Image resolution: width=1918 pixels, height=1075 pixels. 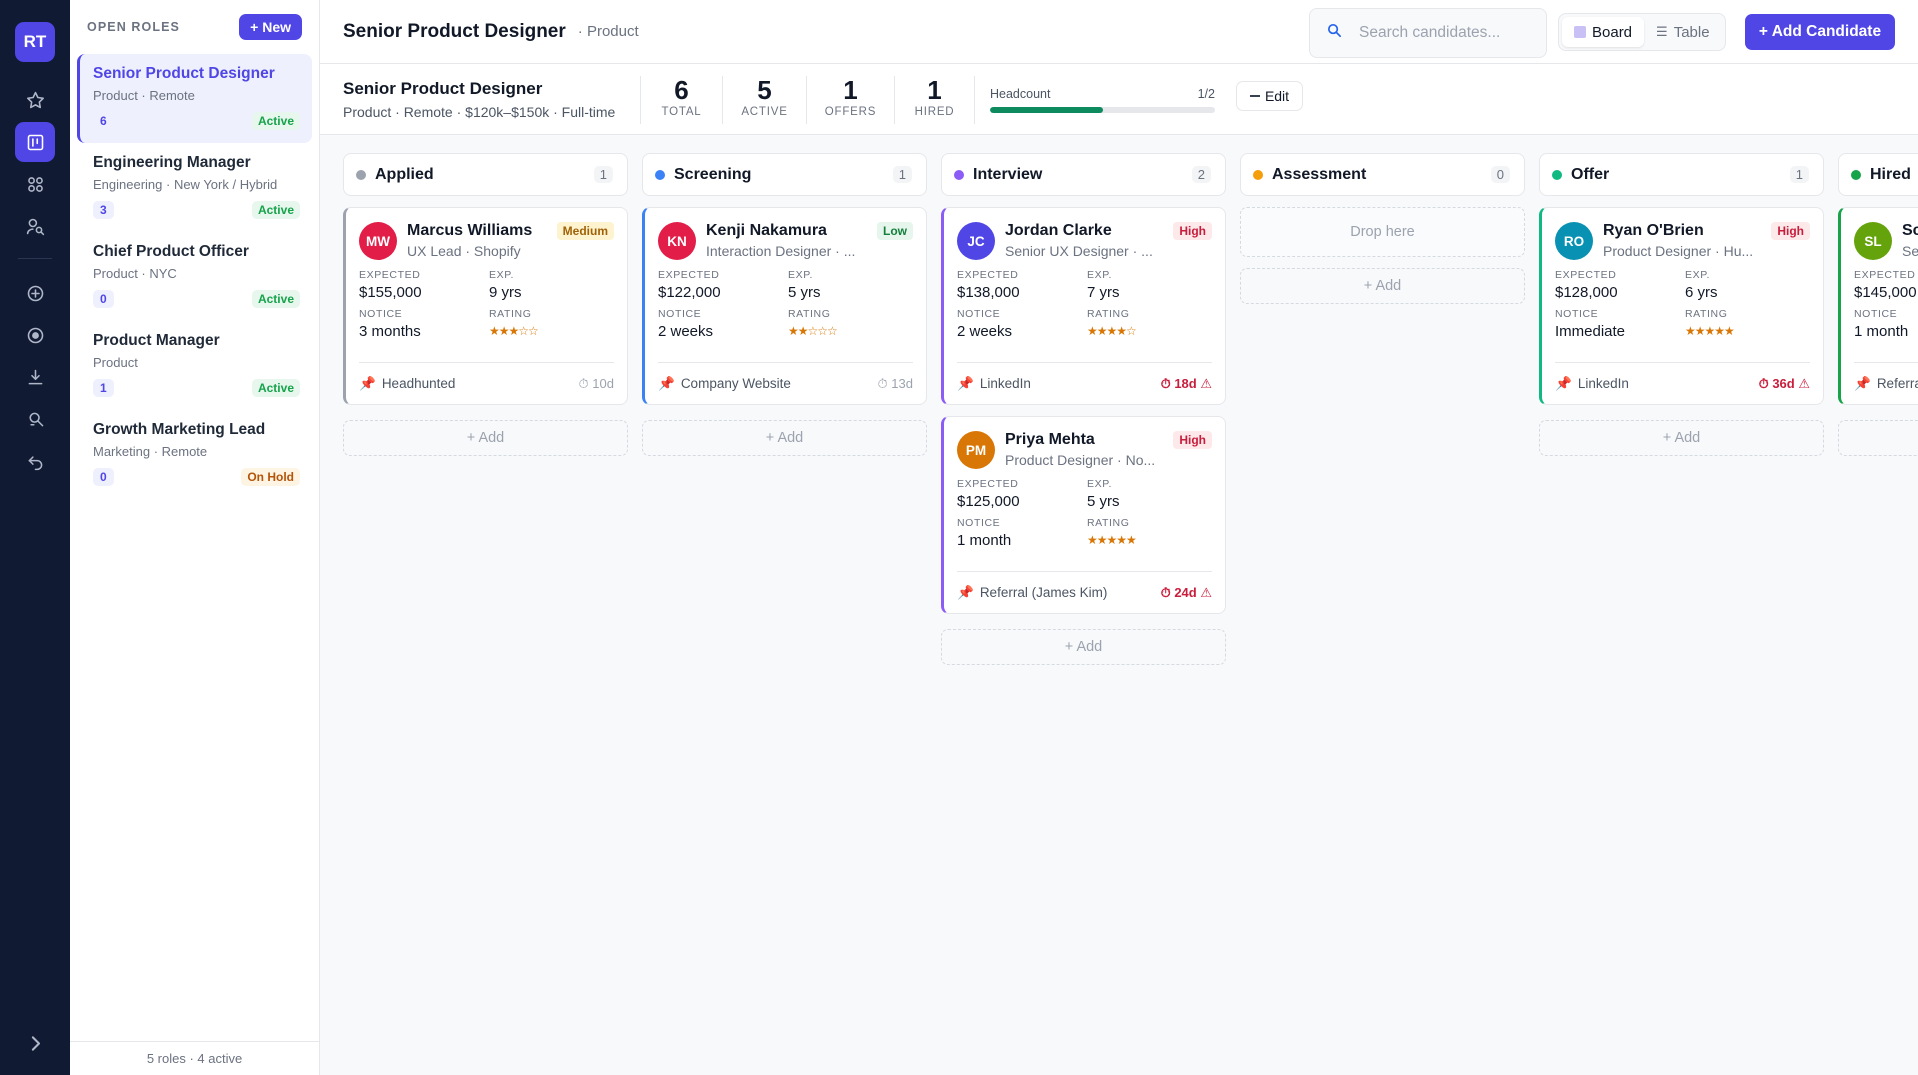 I want to click on column-header: Hired, so click(x=1878, y=174).